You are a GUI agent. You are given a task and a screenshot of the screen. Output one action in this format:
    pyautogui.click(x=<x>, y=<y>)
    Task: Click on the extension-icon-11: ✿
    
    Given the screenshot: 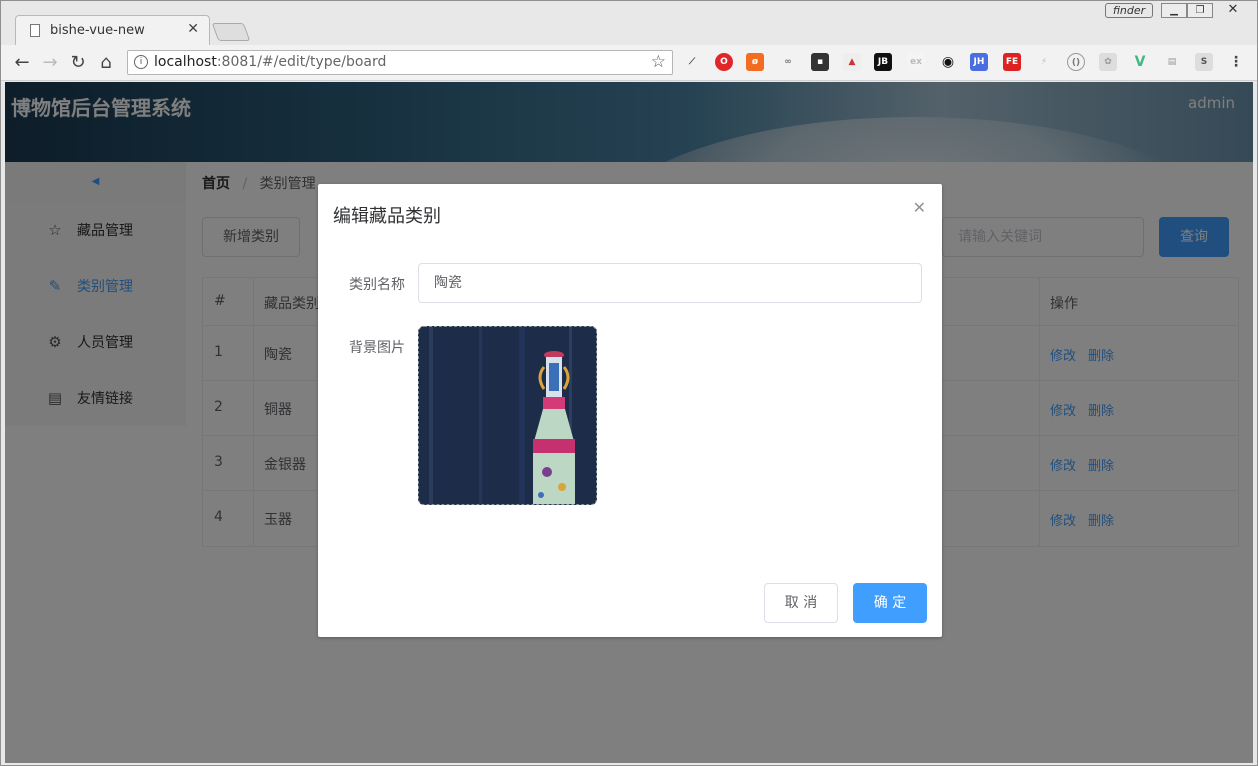 What is the action you would take?
    pyautogui.click(x=1108, y=62)
    